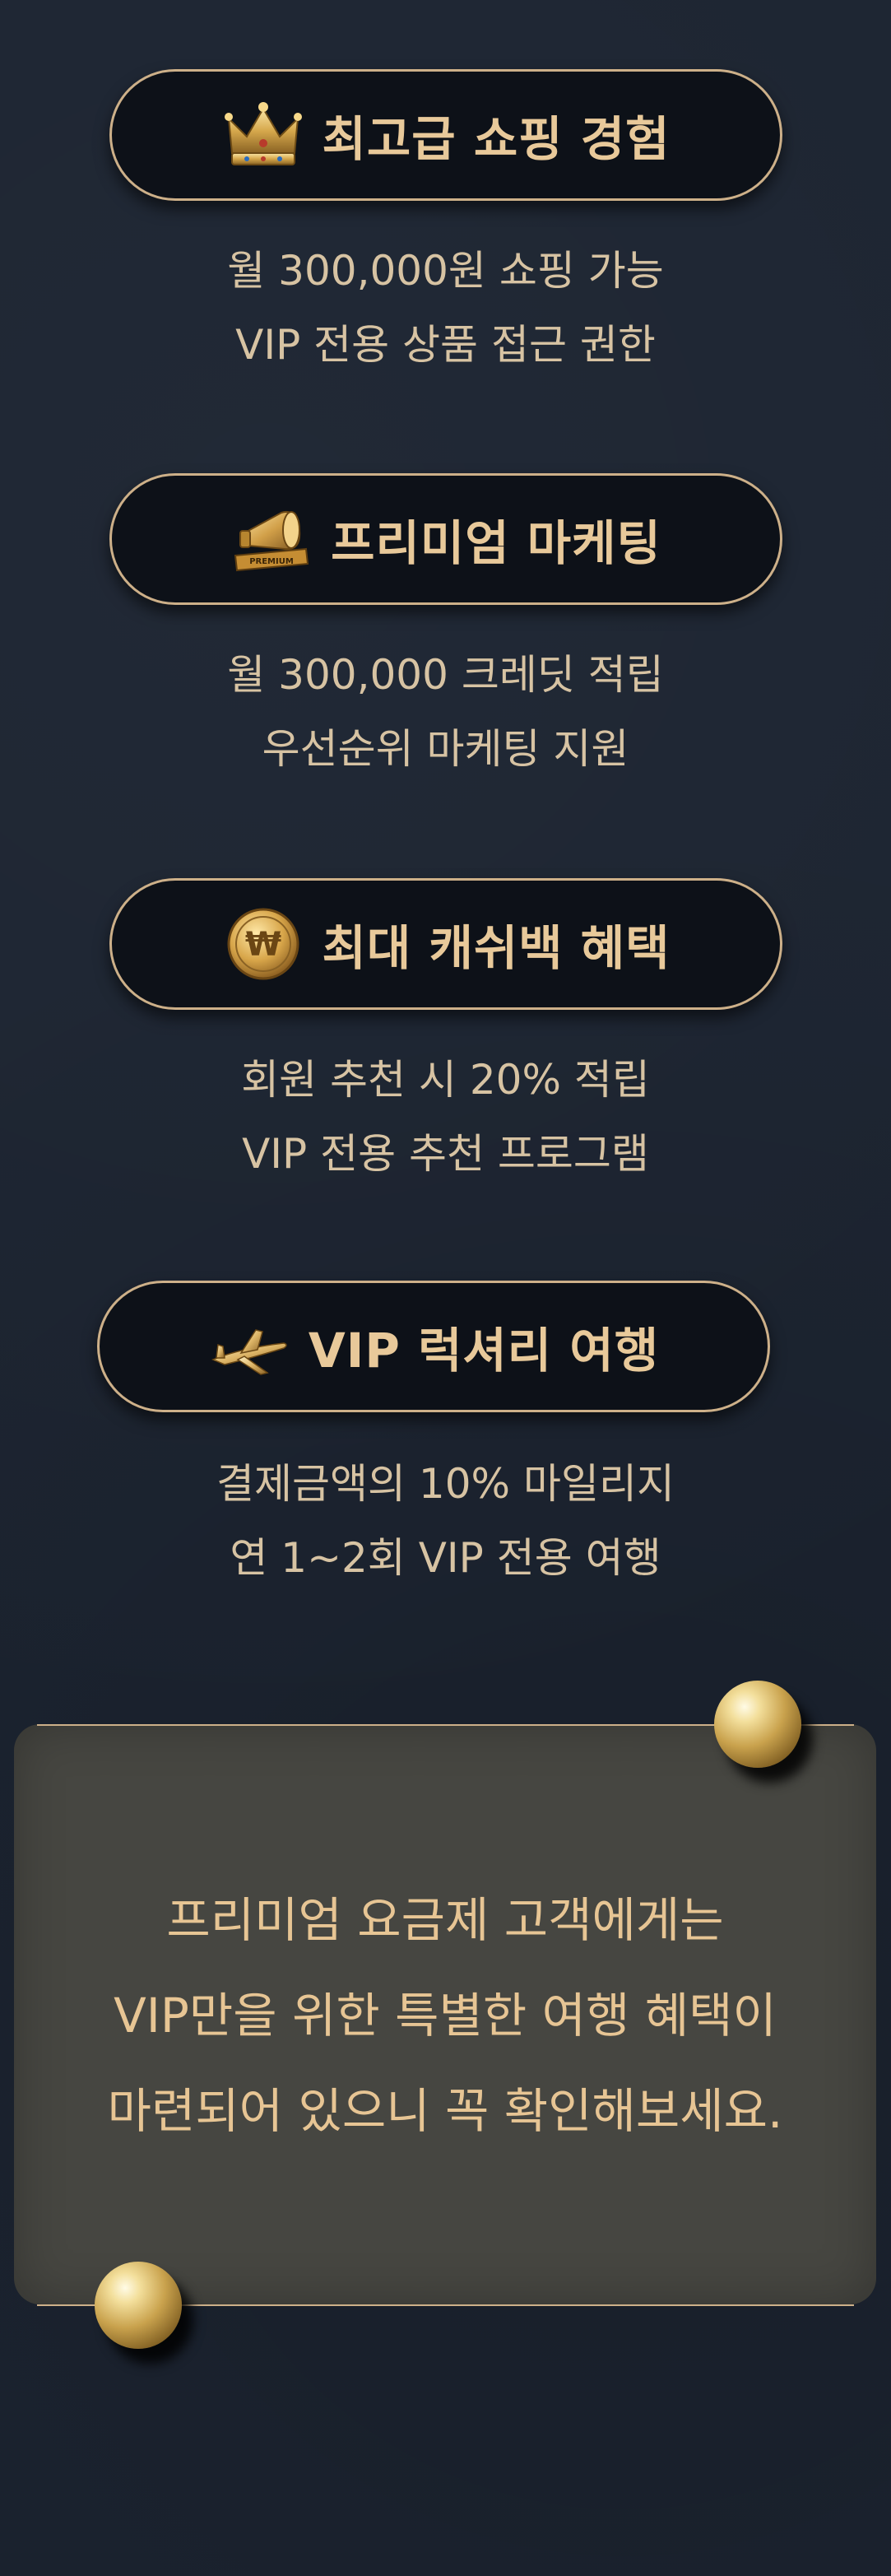 The width and height of the screenshot is (891, 2576). I want to click on svg-text: PREMIUM, so click(271, 561).